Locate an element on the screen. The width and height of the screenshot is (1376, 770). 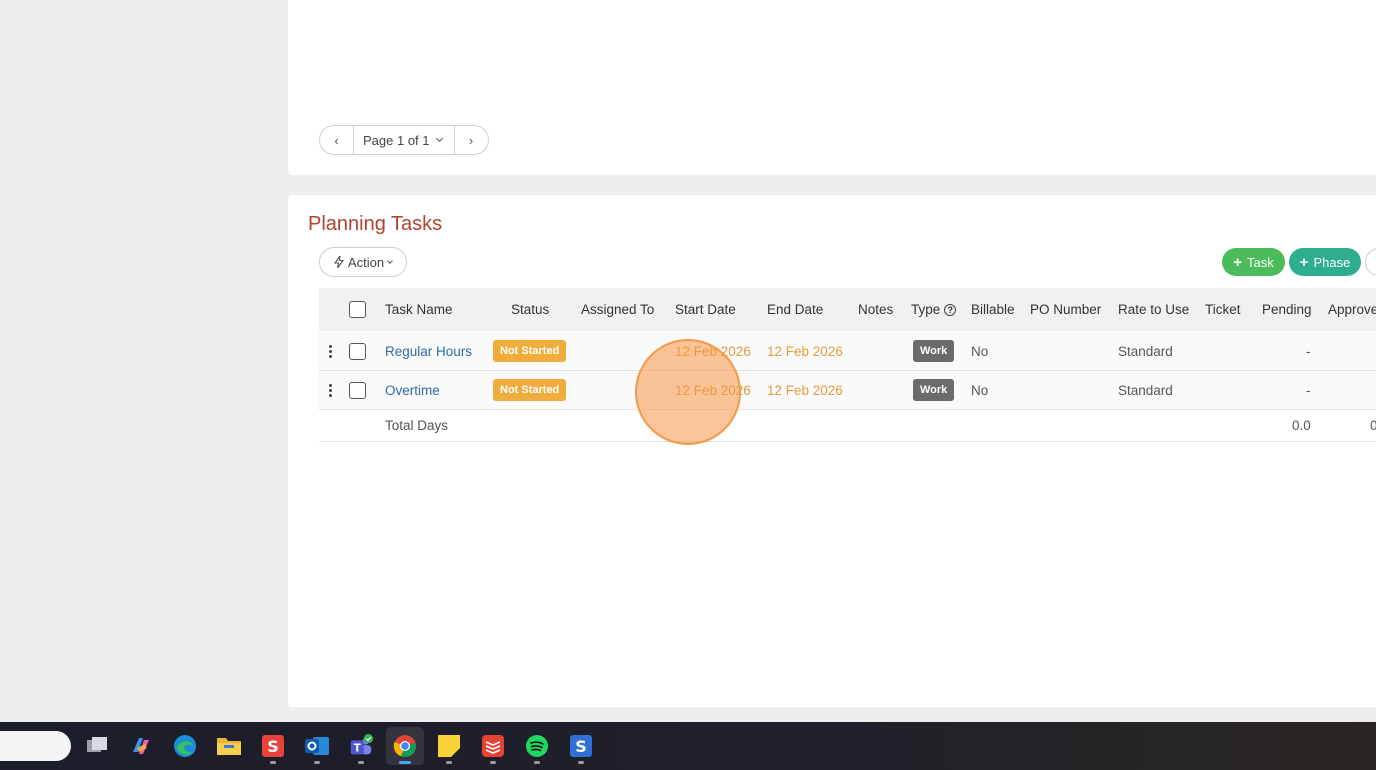
col-type: Type ? is located at coordinates (934, 309).